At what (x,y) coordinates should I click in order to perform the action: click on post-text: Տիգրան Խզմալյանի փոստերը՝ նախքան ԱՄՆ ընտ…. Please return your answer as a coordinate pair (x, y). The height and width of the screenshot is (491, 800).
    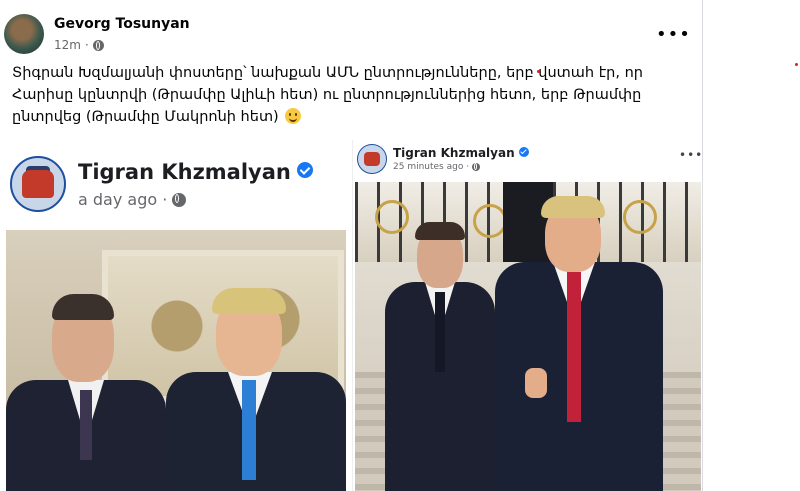
    Looking at the image, I should click on (348, 95).